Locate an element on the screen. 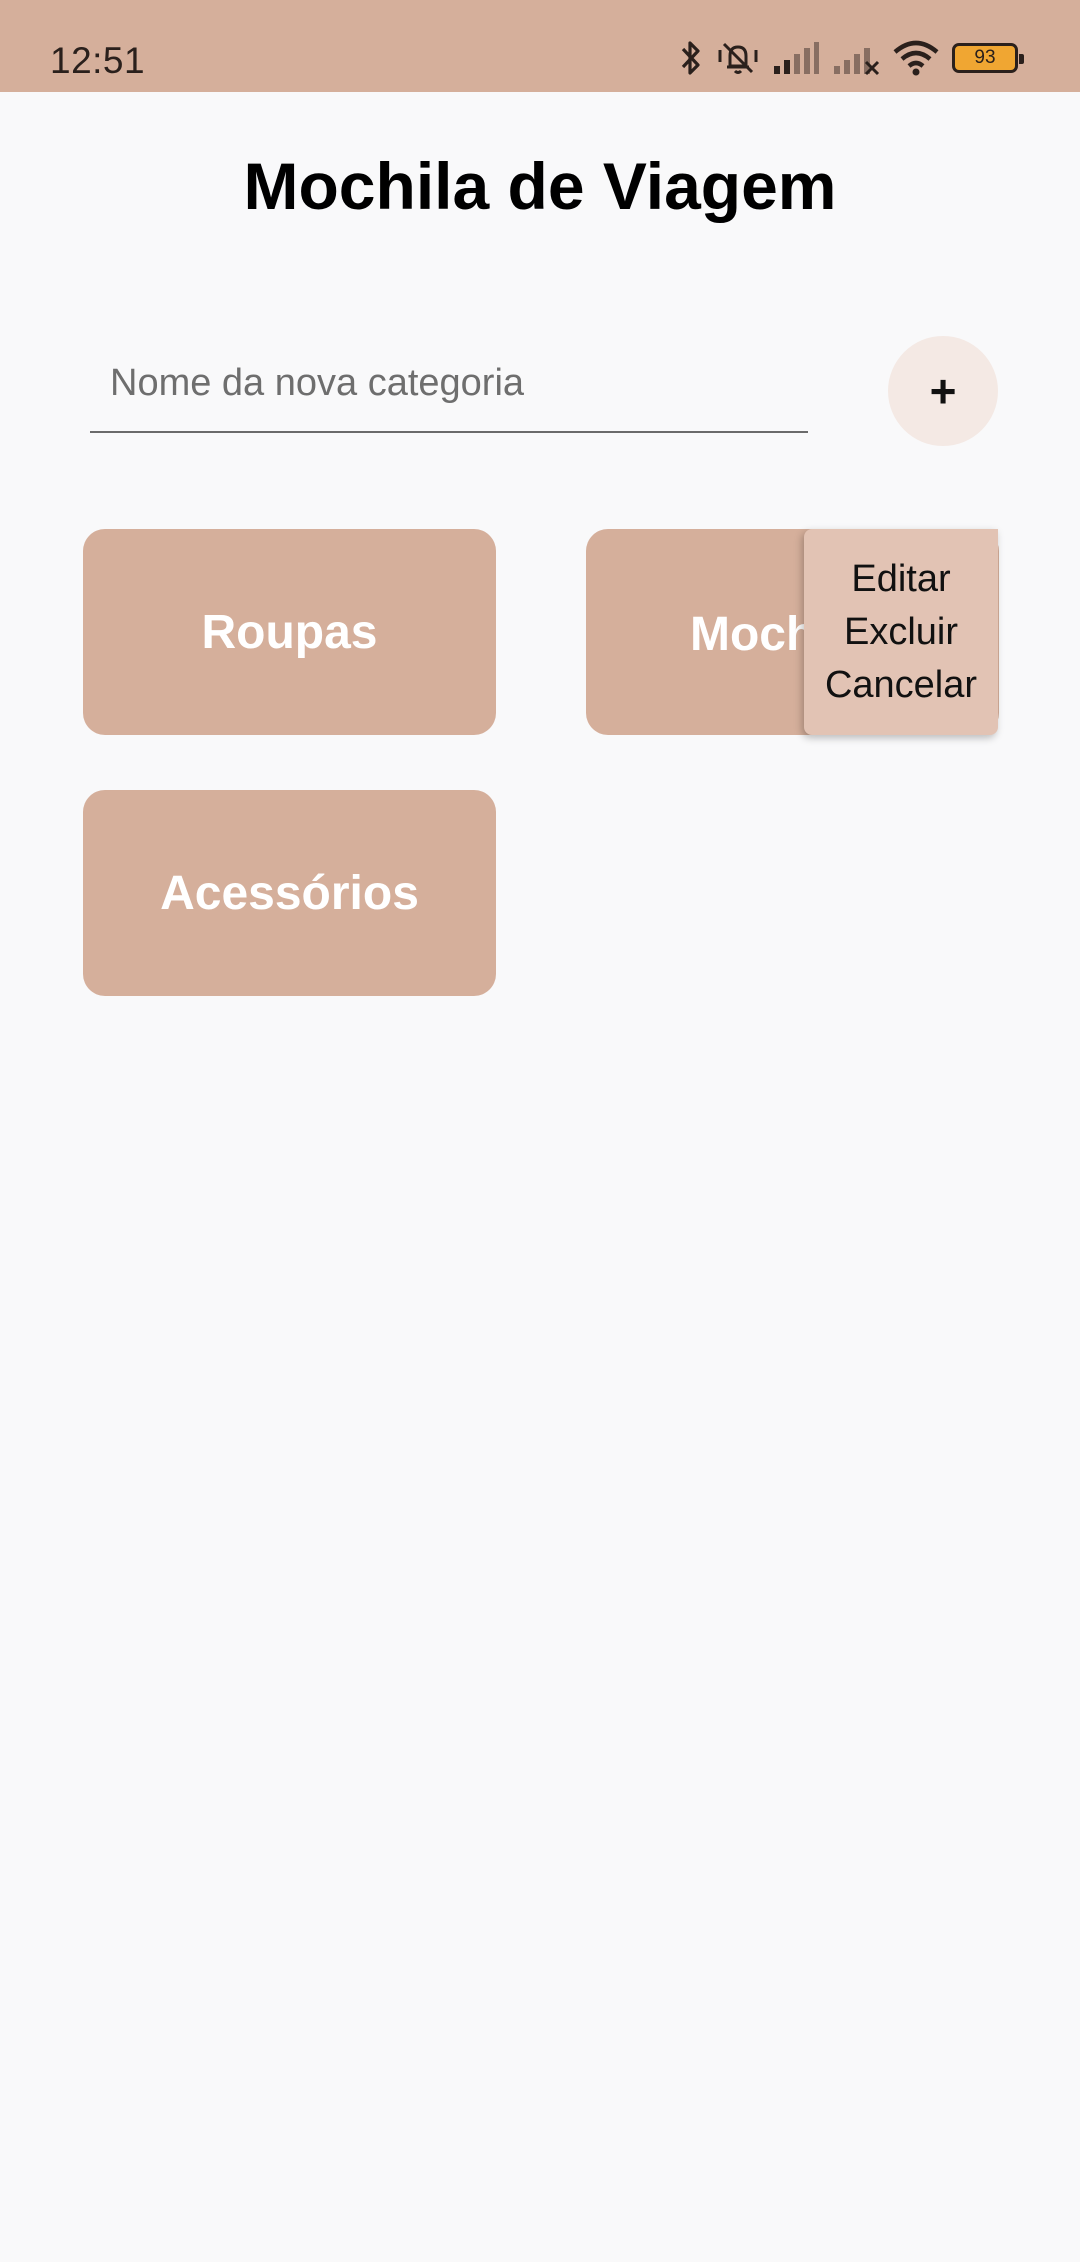 This screenshot has height=2262, width=1080. status-icons: 93 is located at coordinates (851, 58).